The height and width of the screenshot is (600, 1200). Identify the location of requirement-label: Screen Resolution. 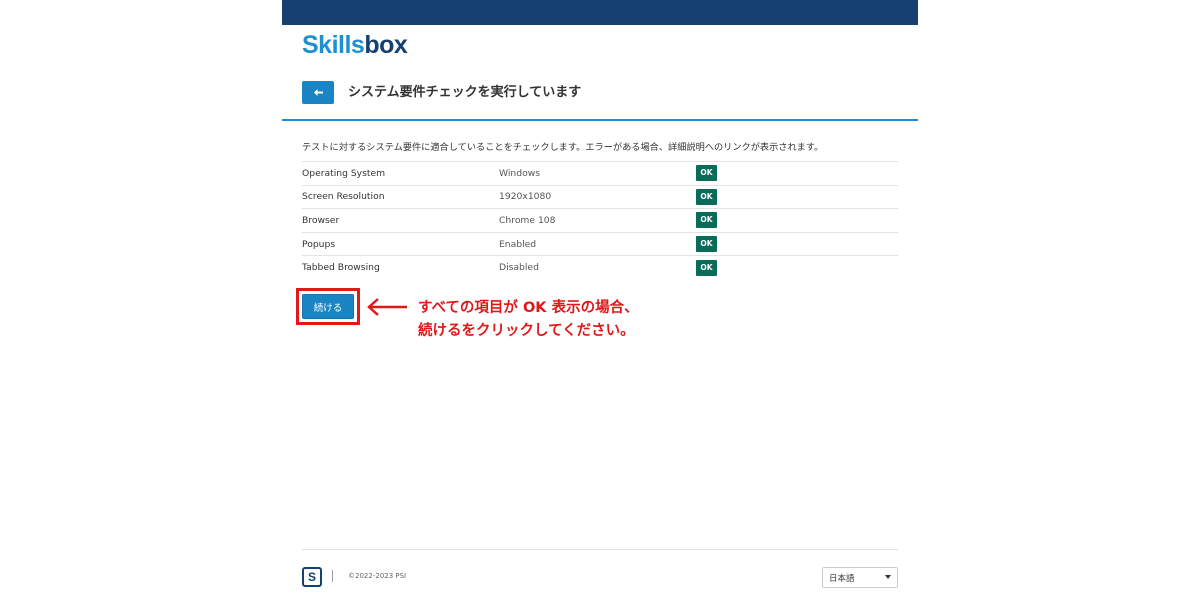
(343, 197).